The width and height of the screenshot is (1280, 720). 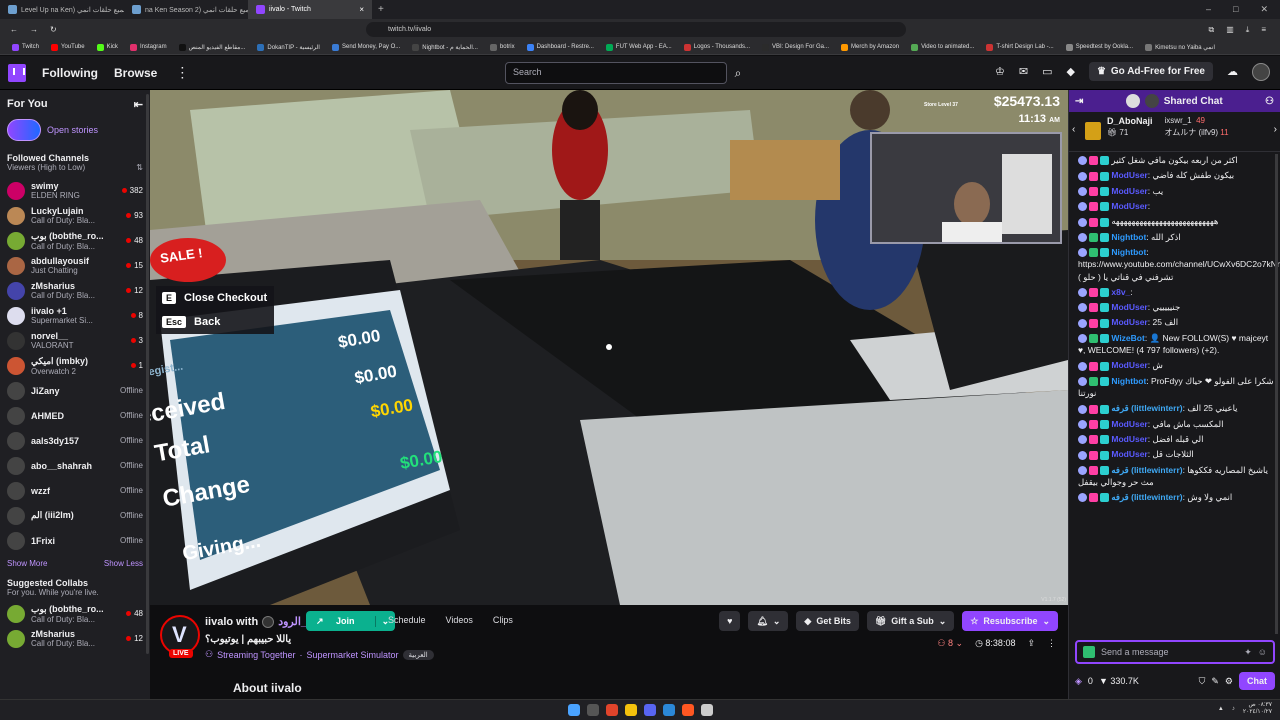 I want to click on close-checkout-hint: E Close Checkout, so click(x=215, y=298).